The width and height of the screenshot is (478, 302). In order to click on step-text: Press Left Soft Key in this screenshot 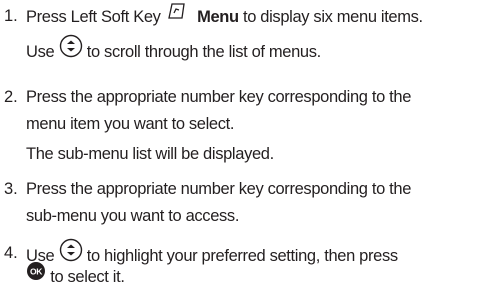, I will do `click(93, 16)`.